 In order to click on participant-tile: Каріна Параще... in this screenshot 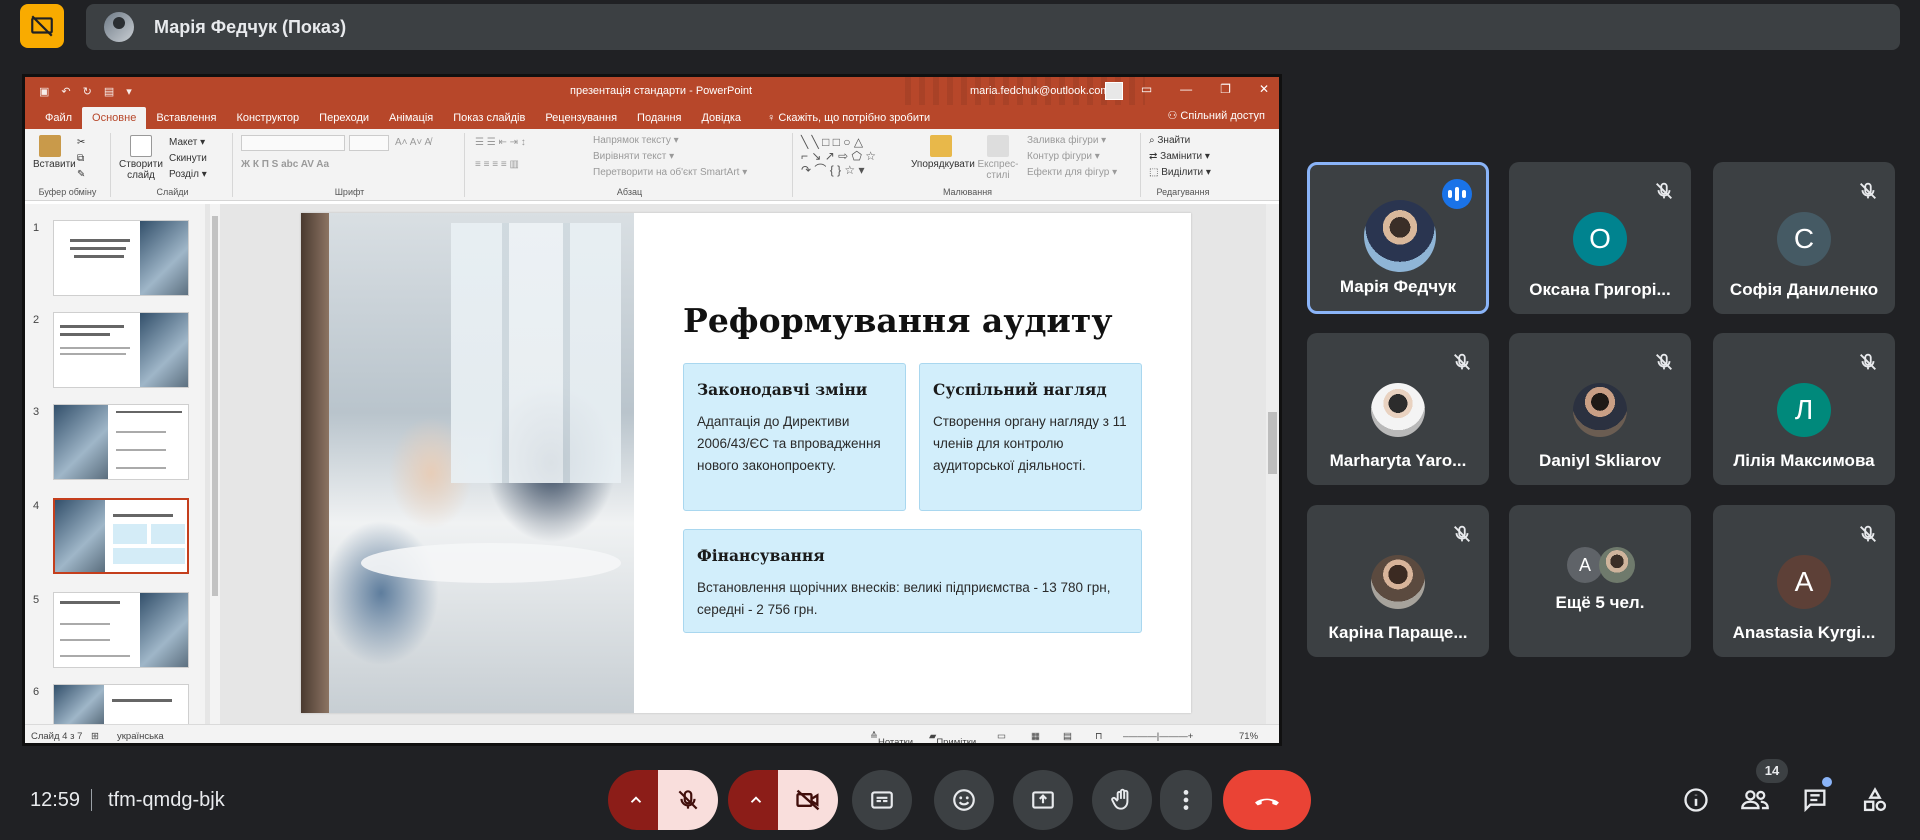, I will do `click(1398, 581)`.